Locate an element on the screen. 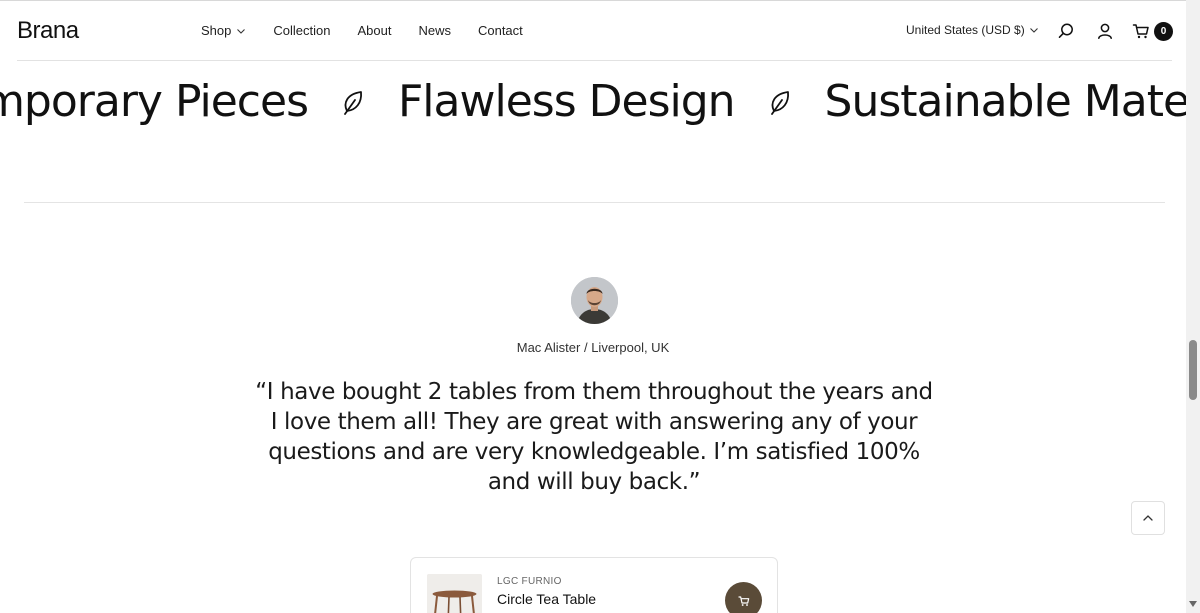 The height and width of the screenshot is (613, 1200). brand-logo: Brana is located at coordinates (48, 31).